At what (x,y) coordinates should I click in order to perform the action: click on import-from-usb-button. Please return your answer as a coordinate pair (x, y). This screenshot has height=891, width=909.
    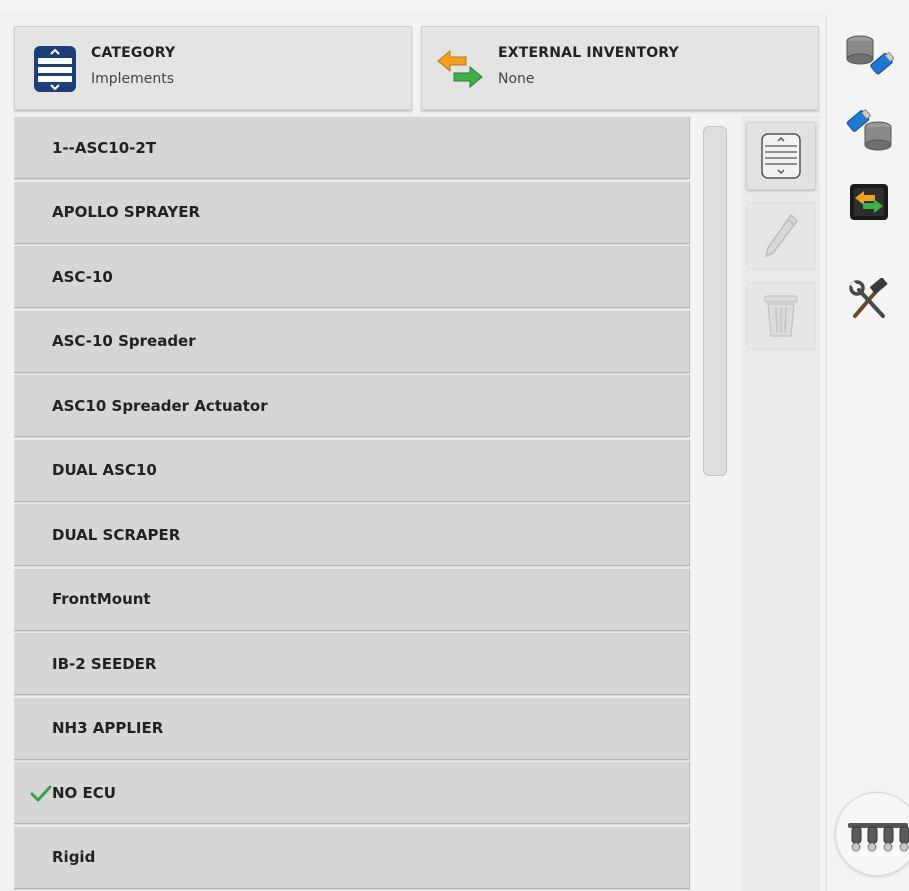
    Looking at the image, I should click on (869, 56).